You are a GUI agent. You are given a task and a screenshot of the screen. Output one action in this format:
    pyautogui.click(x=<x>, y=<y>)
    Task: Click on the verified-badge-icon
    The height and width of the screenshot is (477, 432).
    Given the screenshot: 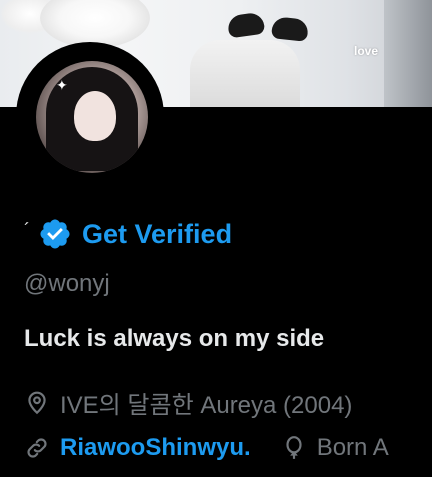 What is the action you would take?
    pyautogui.click(x=55, y=234)
    